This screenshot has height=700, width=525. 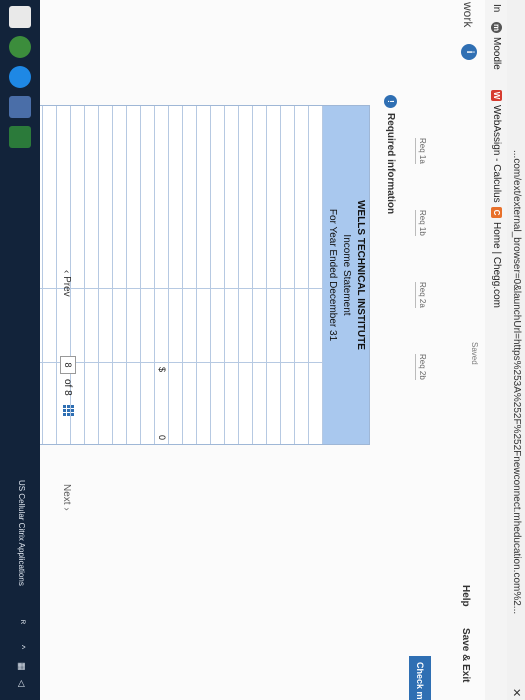 What do you see at coordinates (20, 47) in the screenshot?
I see `chrome-icon` at bounding box center [20, 47].